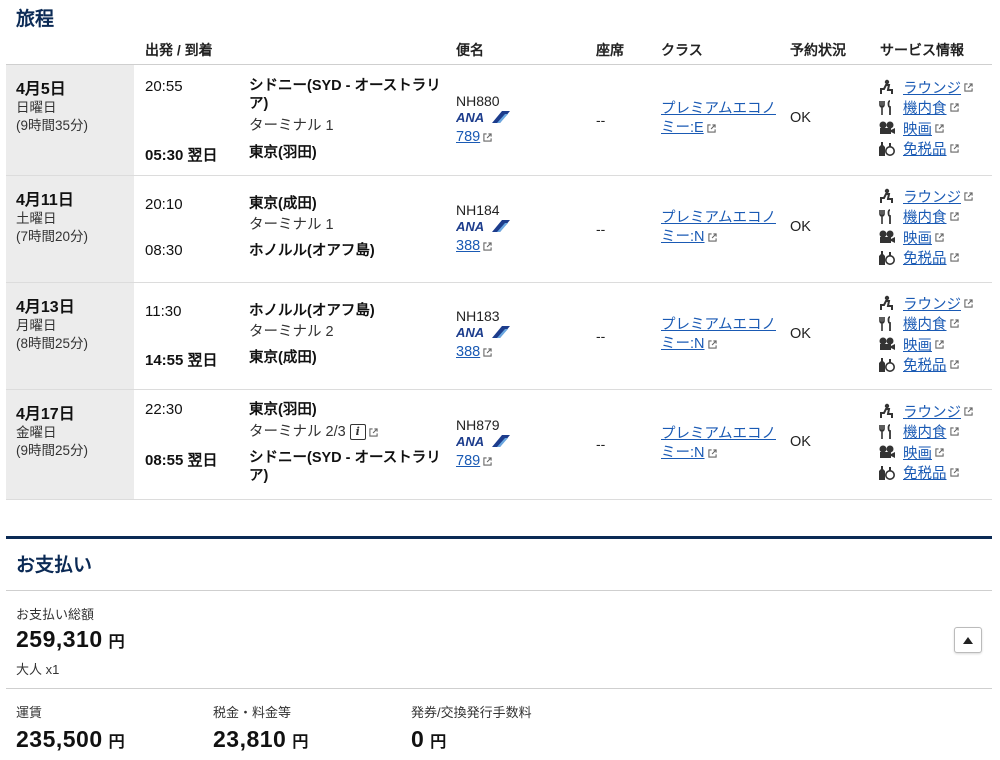  Describe the element at coordinates (164, 204) in the screenshot. I see `departure-time: 20:10` at that location.